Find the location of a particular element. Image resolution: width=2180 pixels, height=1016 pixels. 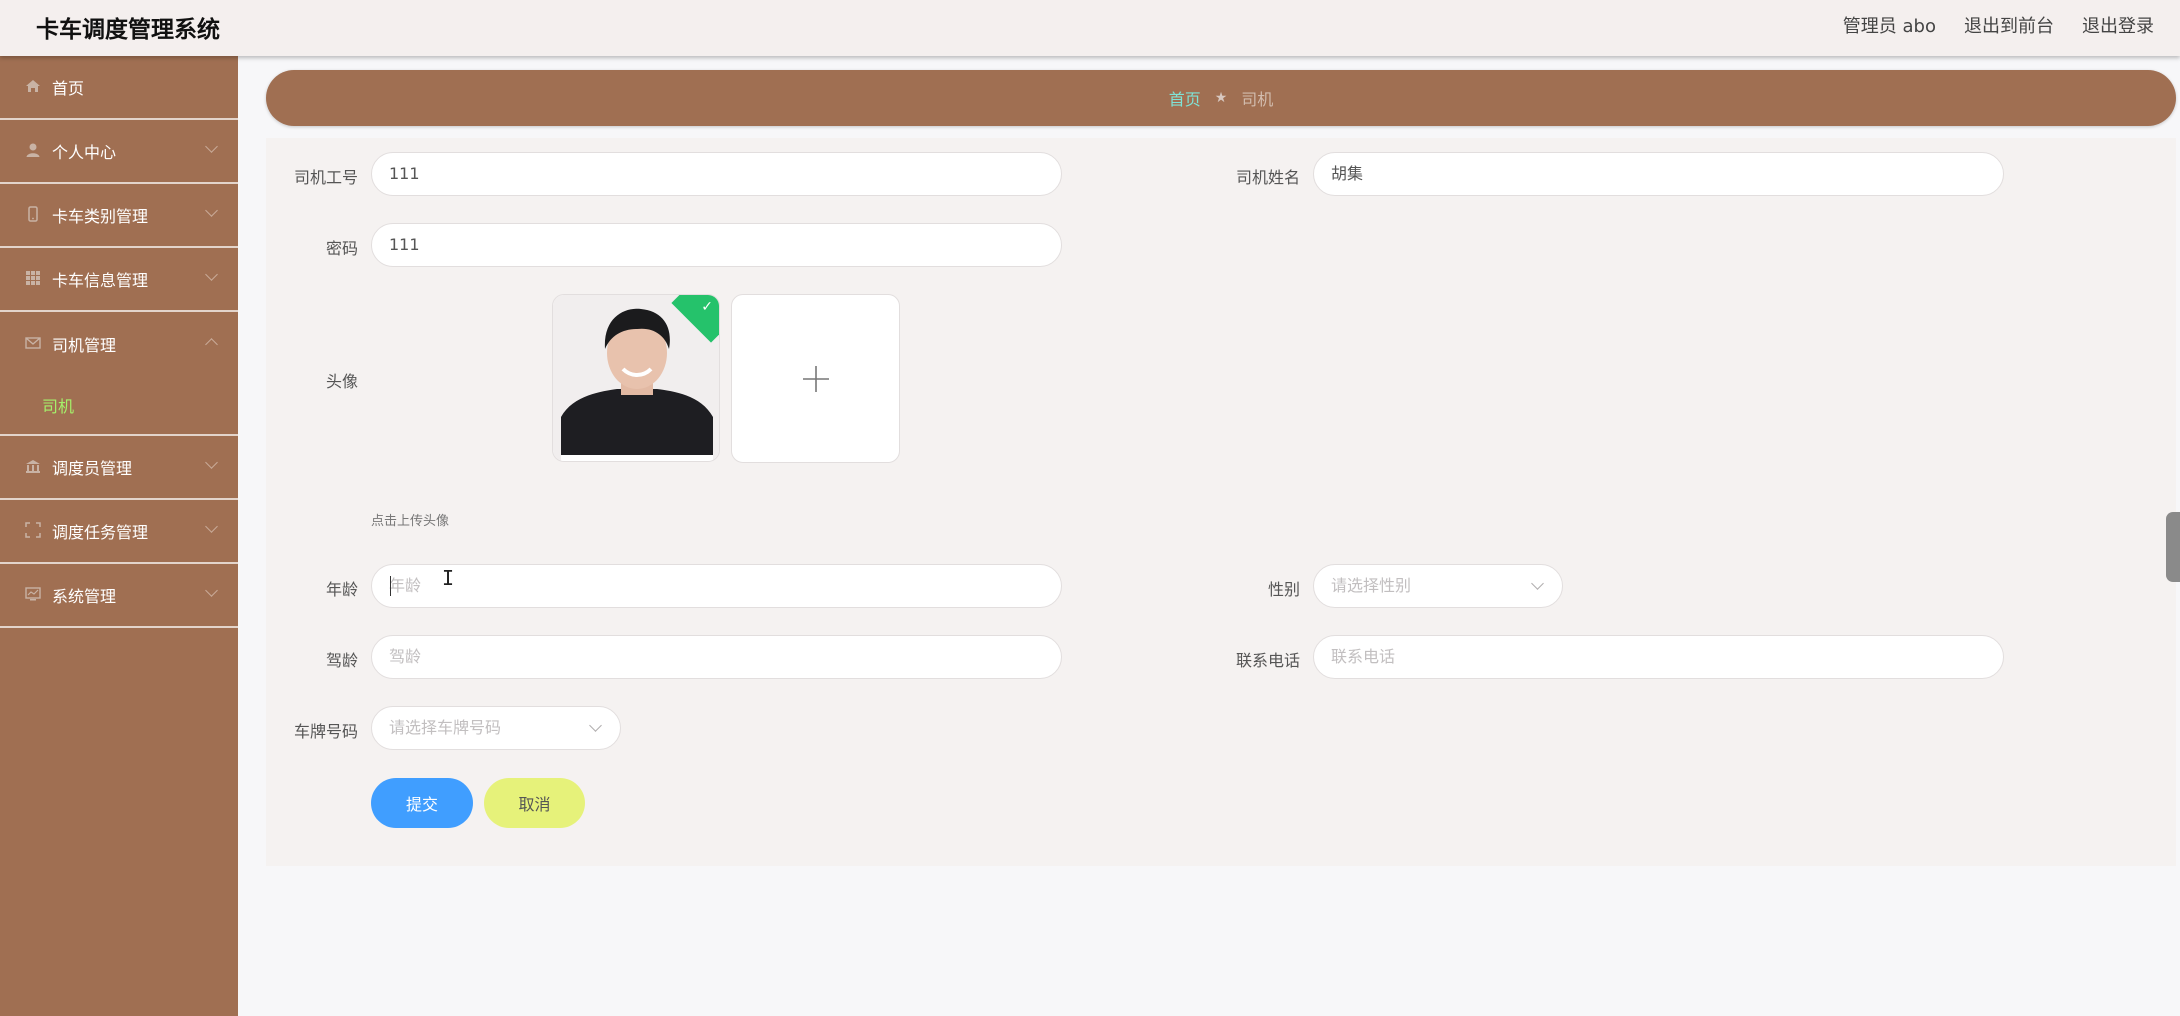

bank-icon is located at coordinates (33, 467).